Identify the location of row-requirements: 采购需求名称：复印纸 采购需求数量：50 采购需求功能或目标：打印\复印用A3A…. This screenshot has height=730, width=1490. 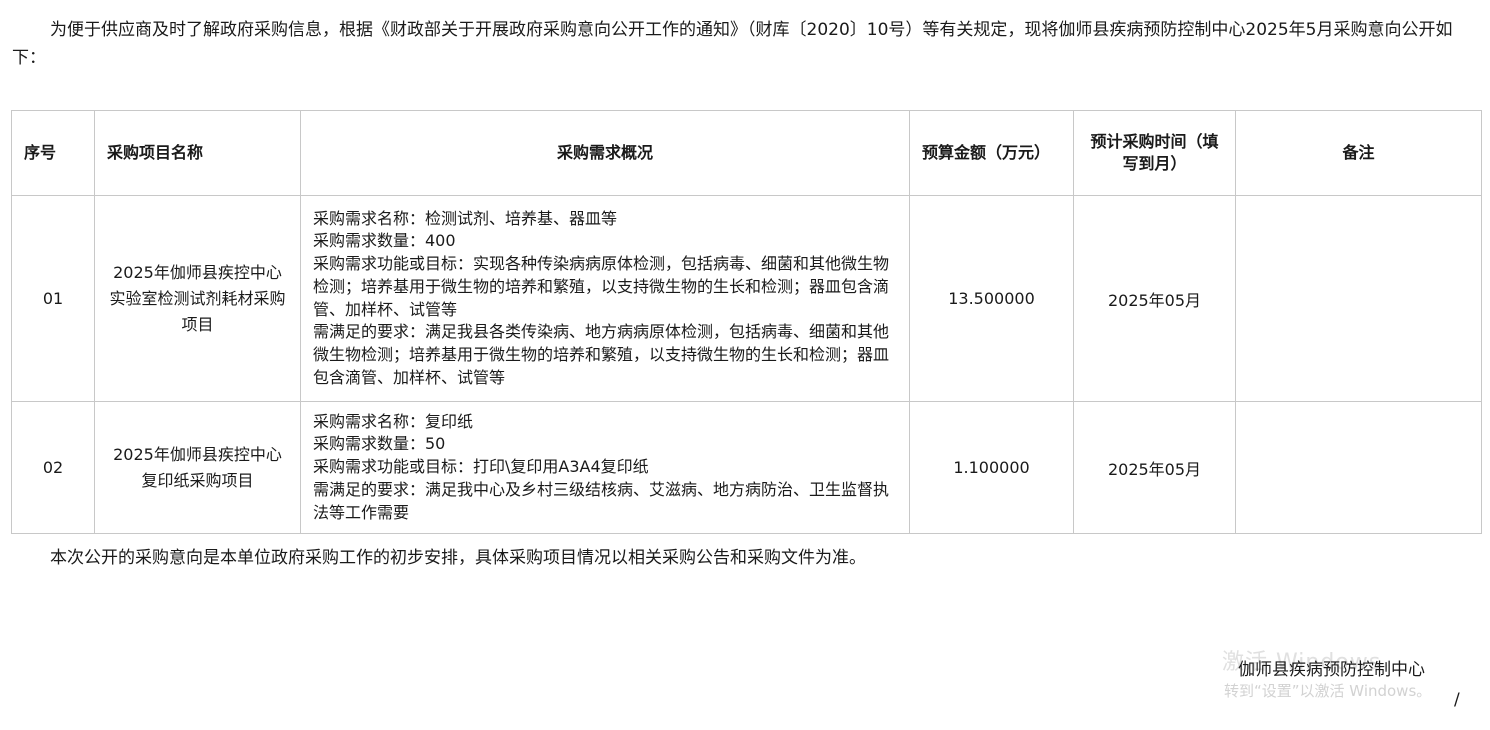
(605, 467).